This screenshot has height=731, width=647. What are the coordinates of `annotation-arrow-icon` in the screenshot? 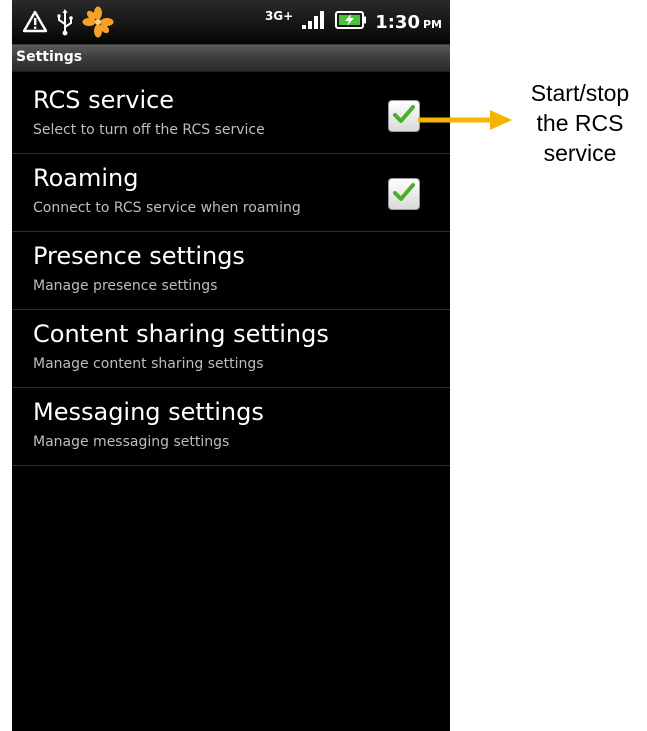 It's located at (465, 122).